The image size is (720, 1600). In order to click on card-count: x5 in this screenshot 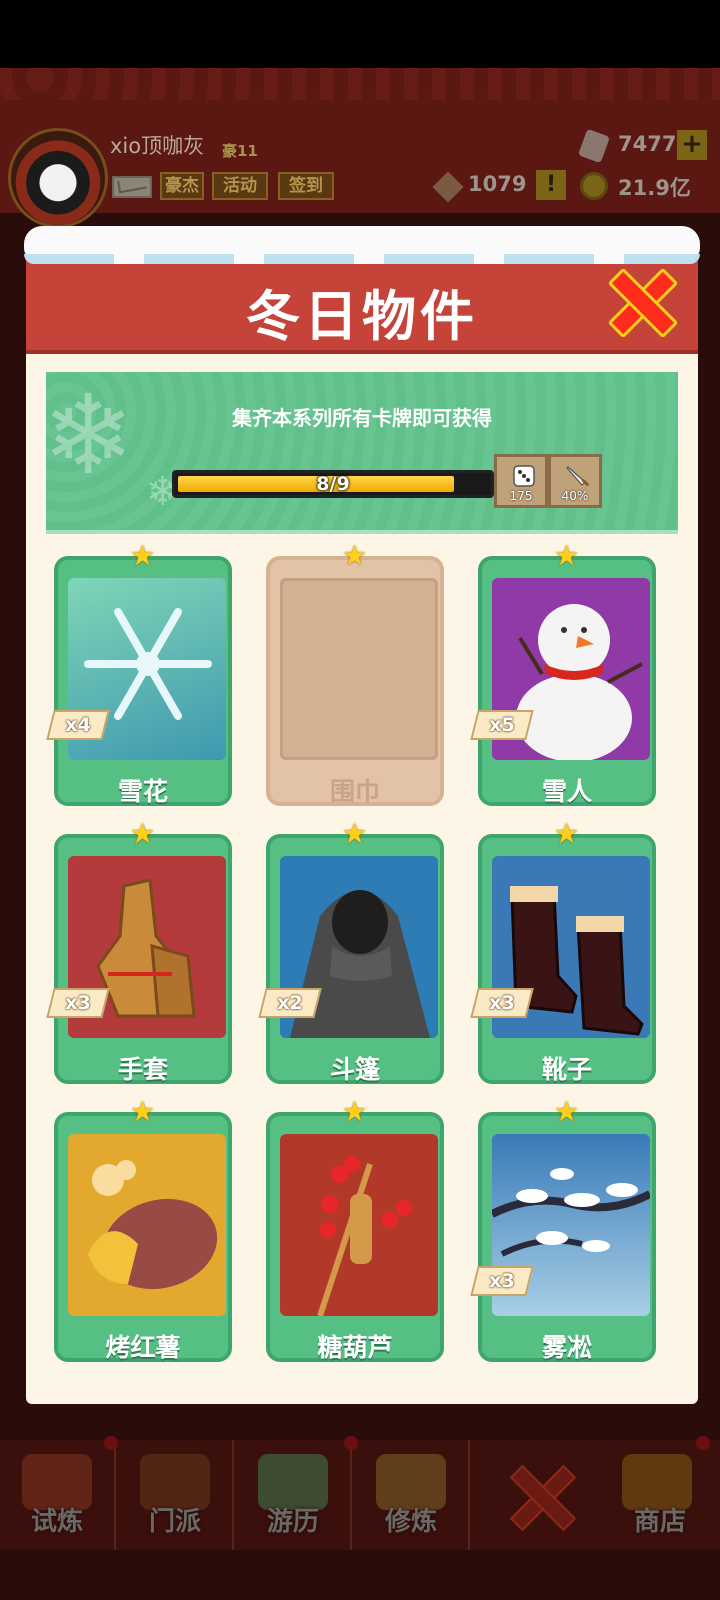, I will do `click(502, 725)`.